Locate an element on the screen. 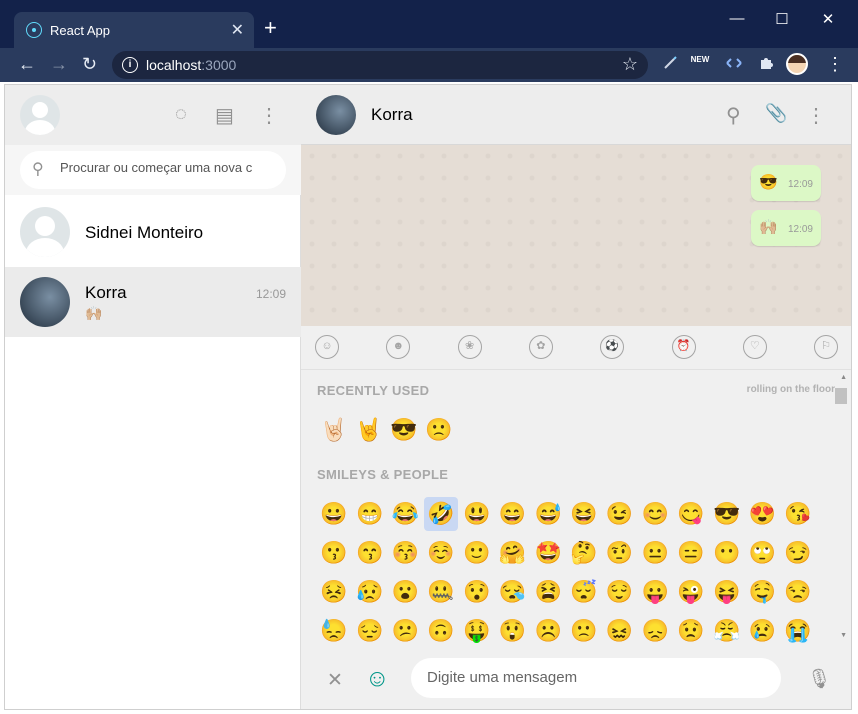  puzzle-extension-icon is located at coordinates (766, 65).